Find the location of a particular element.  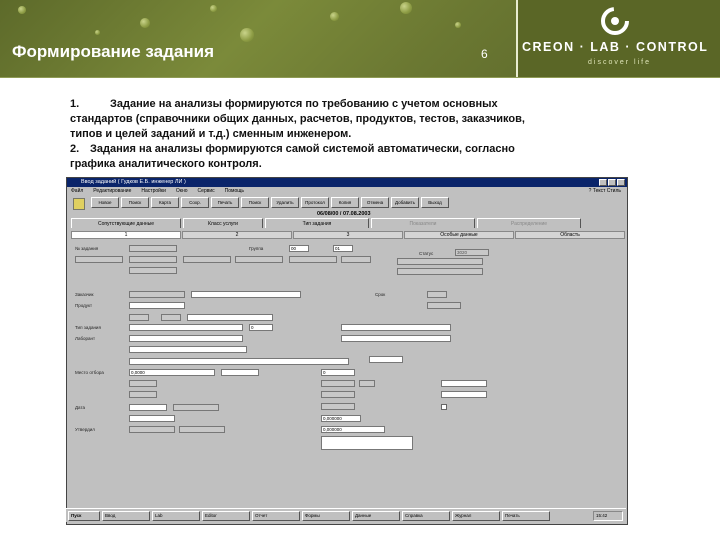

notes-field is located at coordinates (367, 443).